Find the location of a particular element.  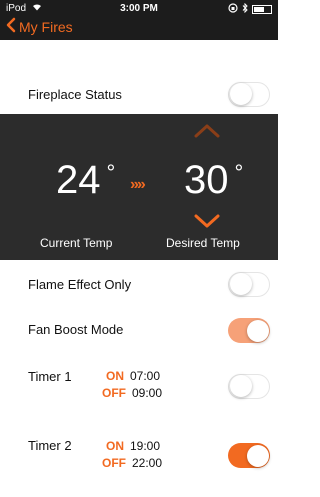

timer-1-off: OFF 09:00 is located at coordinates (132, 393).